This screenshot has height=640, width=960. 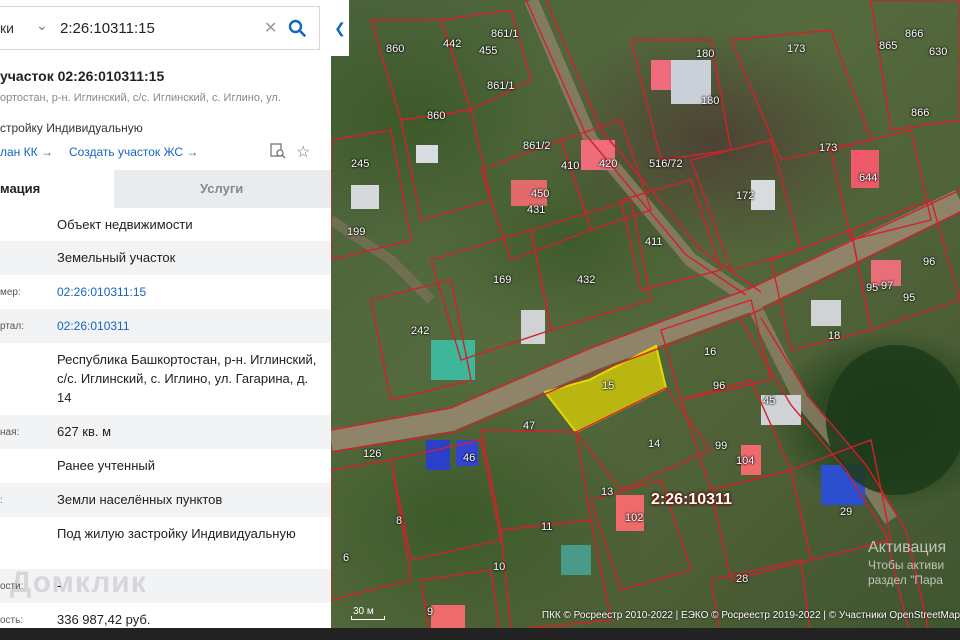 I want to click on parcel-label: 172, so click(x=745, y=196).